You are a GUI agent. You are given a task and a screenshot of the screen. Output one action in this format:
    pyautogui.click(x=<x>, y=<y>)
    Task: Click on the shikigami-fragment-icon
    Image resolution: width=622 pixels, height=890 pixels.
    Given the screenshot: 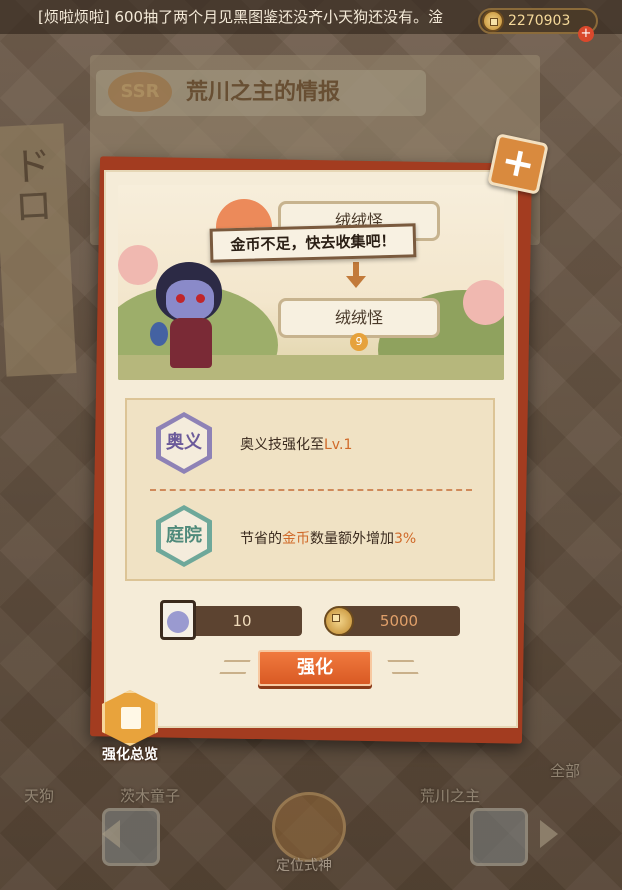 What is the action you would take?
    pyautogui.click(x=178, y=620)
    